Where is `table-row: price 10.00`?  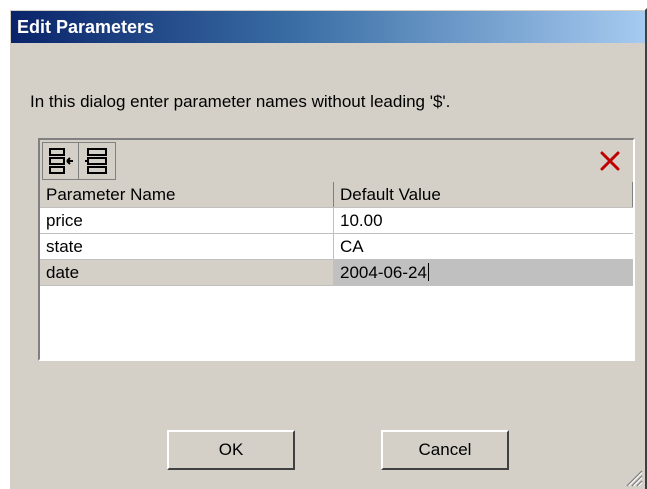
table-row: price 10.00 is located at coordinates (336, 221).